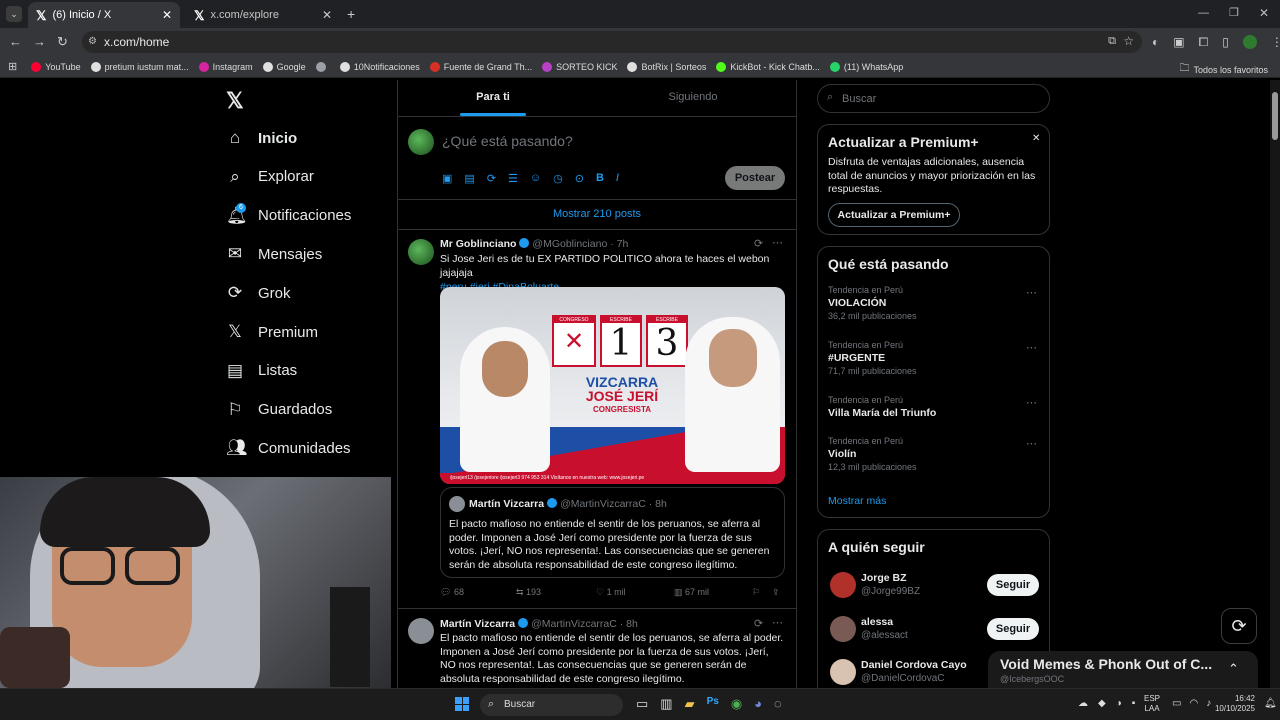 This screenshot has height=720, width=1280. What do you see at coordinates (617, 178) in the screenshot?
I see `italic-icon: I` at bounding box center [617, 178].